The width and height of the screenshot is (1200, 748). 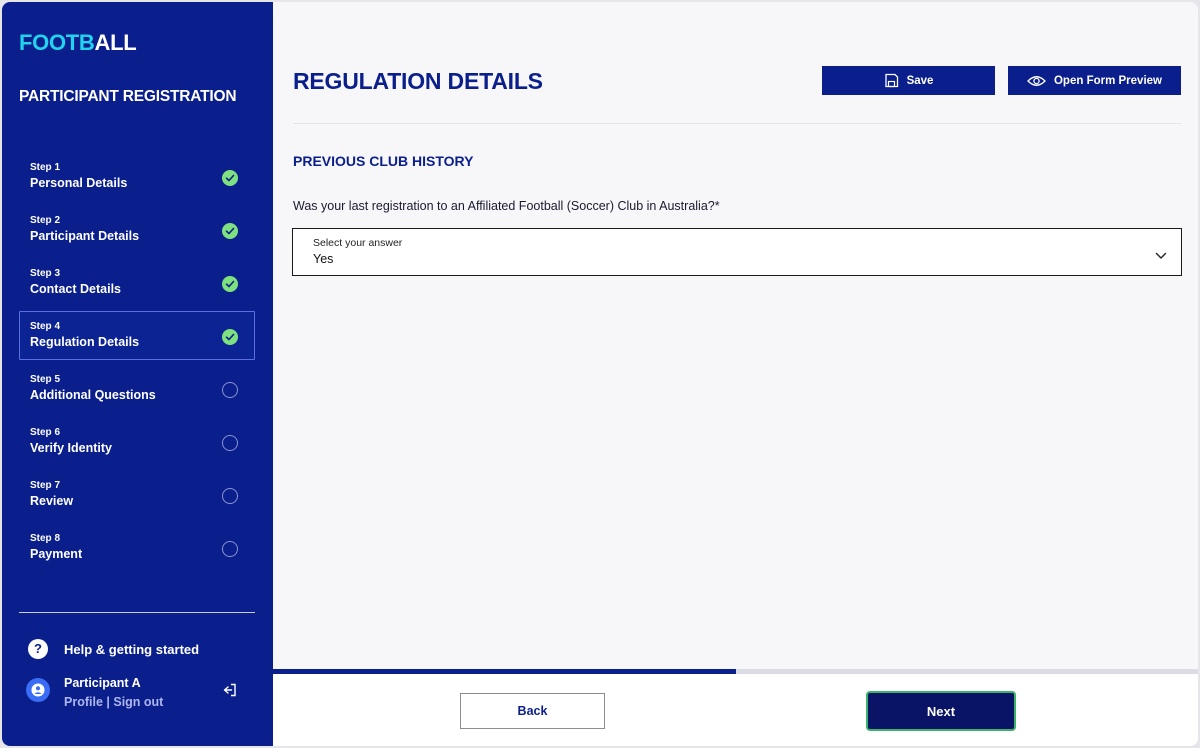 I want to click on step-item-additional-questions: Step 5 Additional Questions, so click(x=137, y=388).